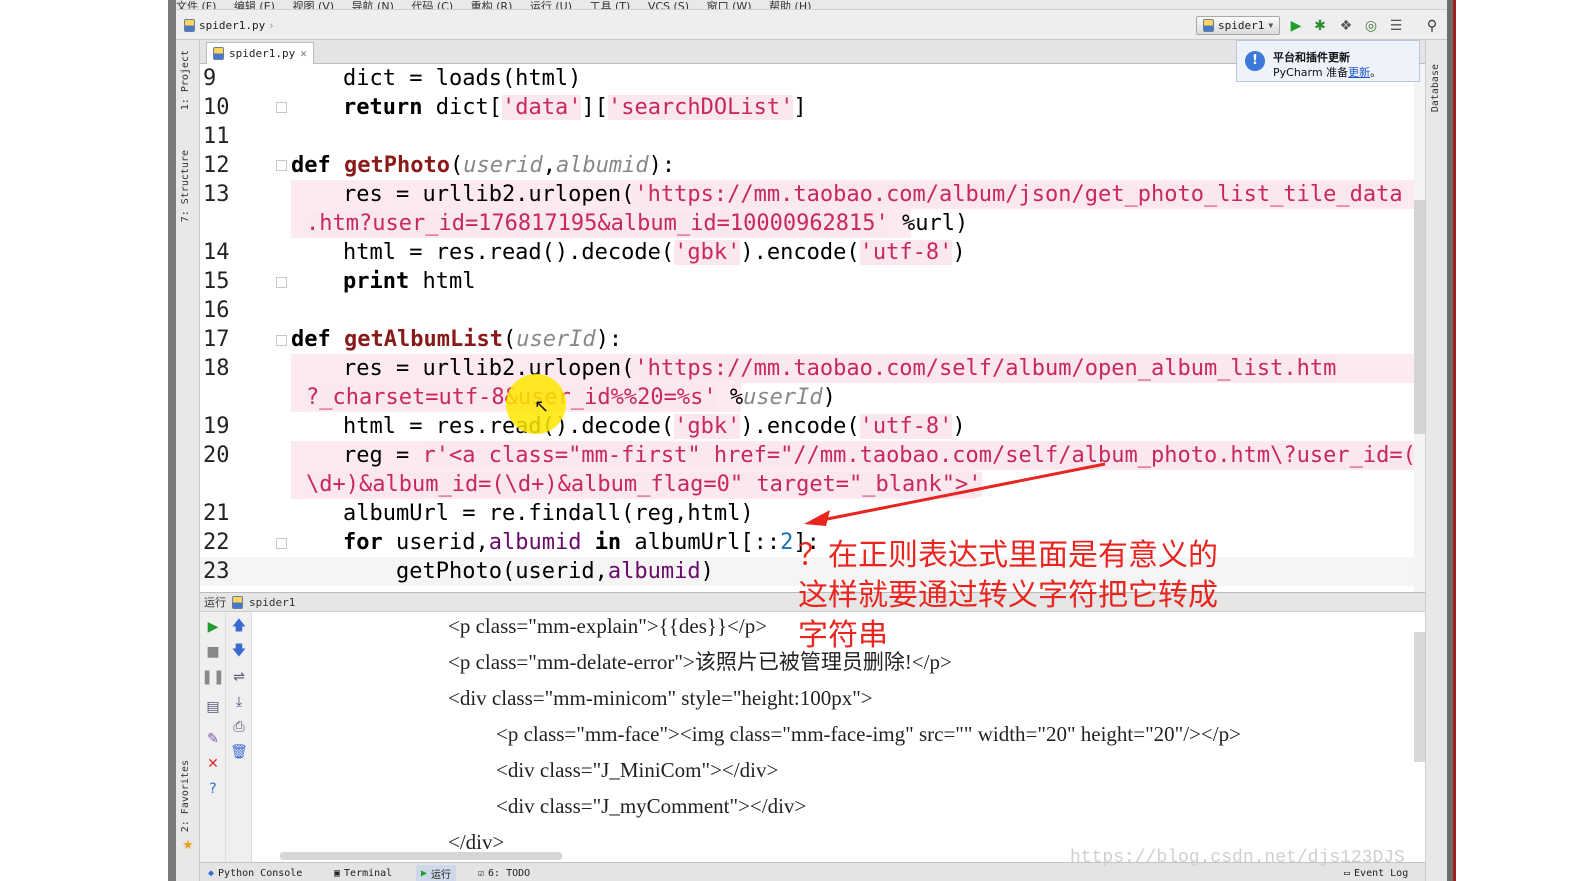 The image size is (1571, 881). I want to click on help-icon: ?, so click(213, 789).